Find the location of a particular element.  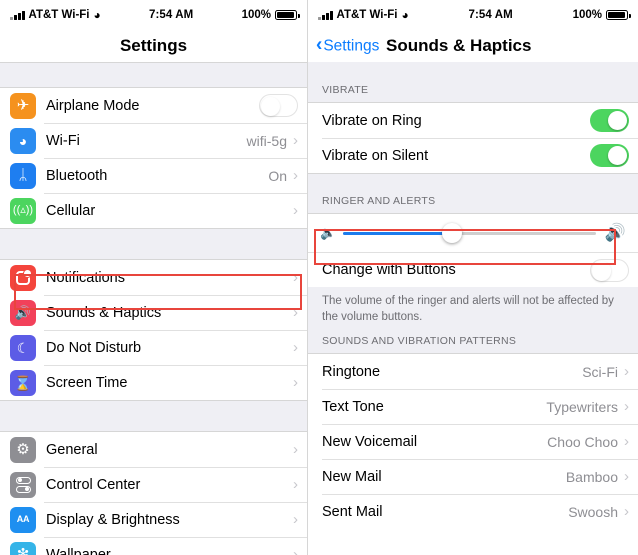

row-new-voicemail: New Voicemail Choo Choo › is located at coordinates (473, 442).